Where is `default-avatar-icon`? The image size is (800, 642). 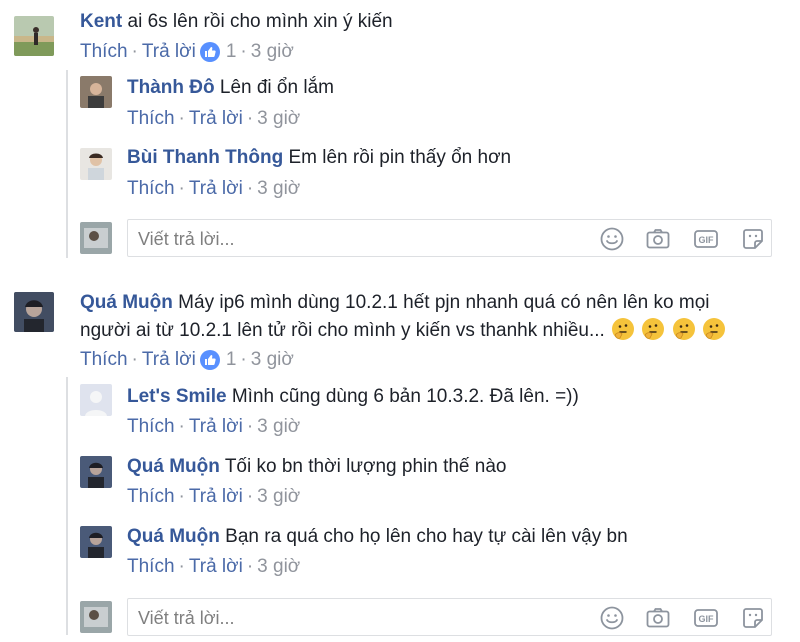
default-avatar-icon is located at coordinates (96, 400).